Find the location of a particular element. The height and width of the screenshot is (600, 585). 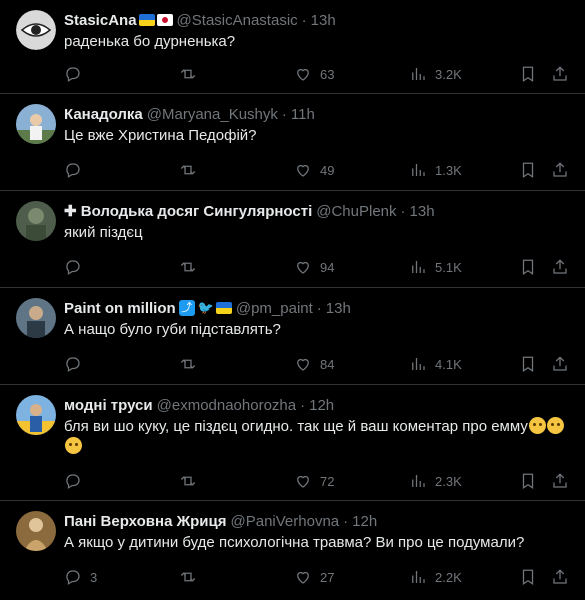

display-name: StasicAna is located at coordinates (100, 20).